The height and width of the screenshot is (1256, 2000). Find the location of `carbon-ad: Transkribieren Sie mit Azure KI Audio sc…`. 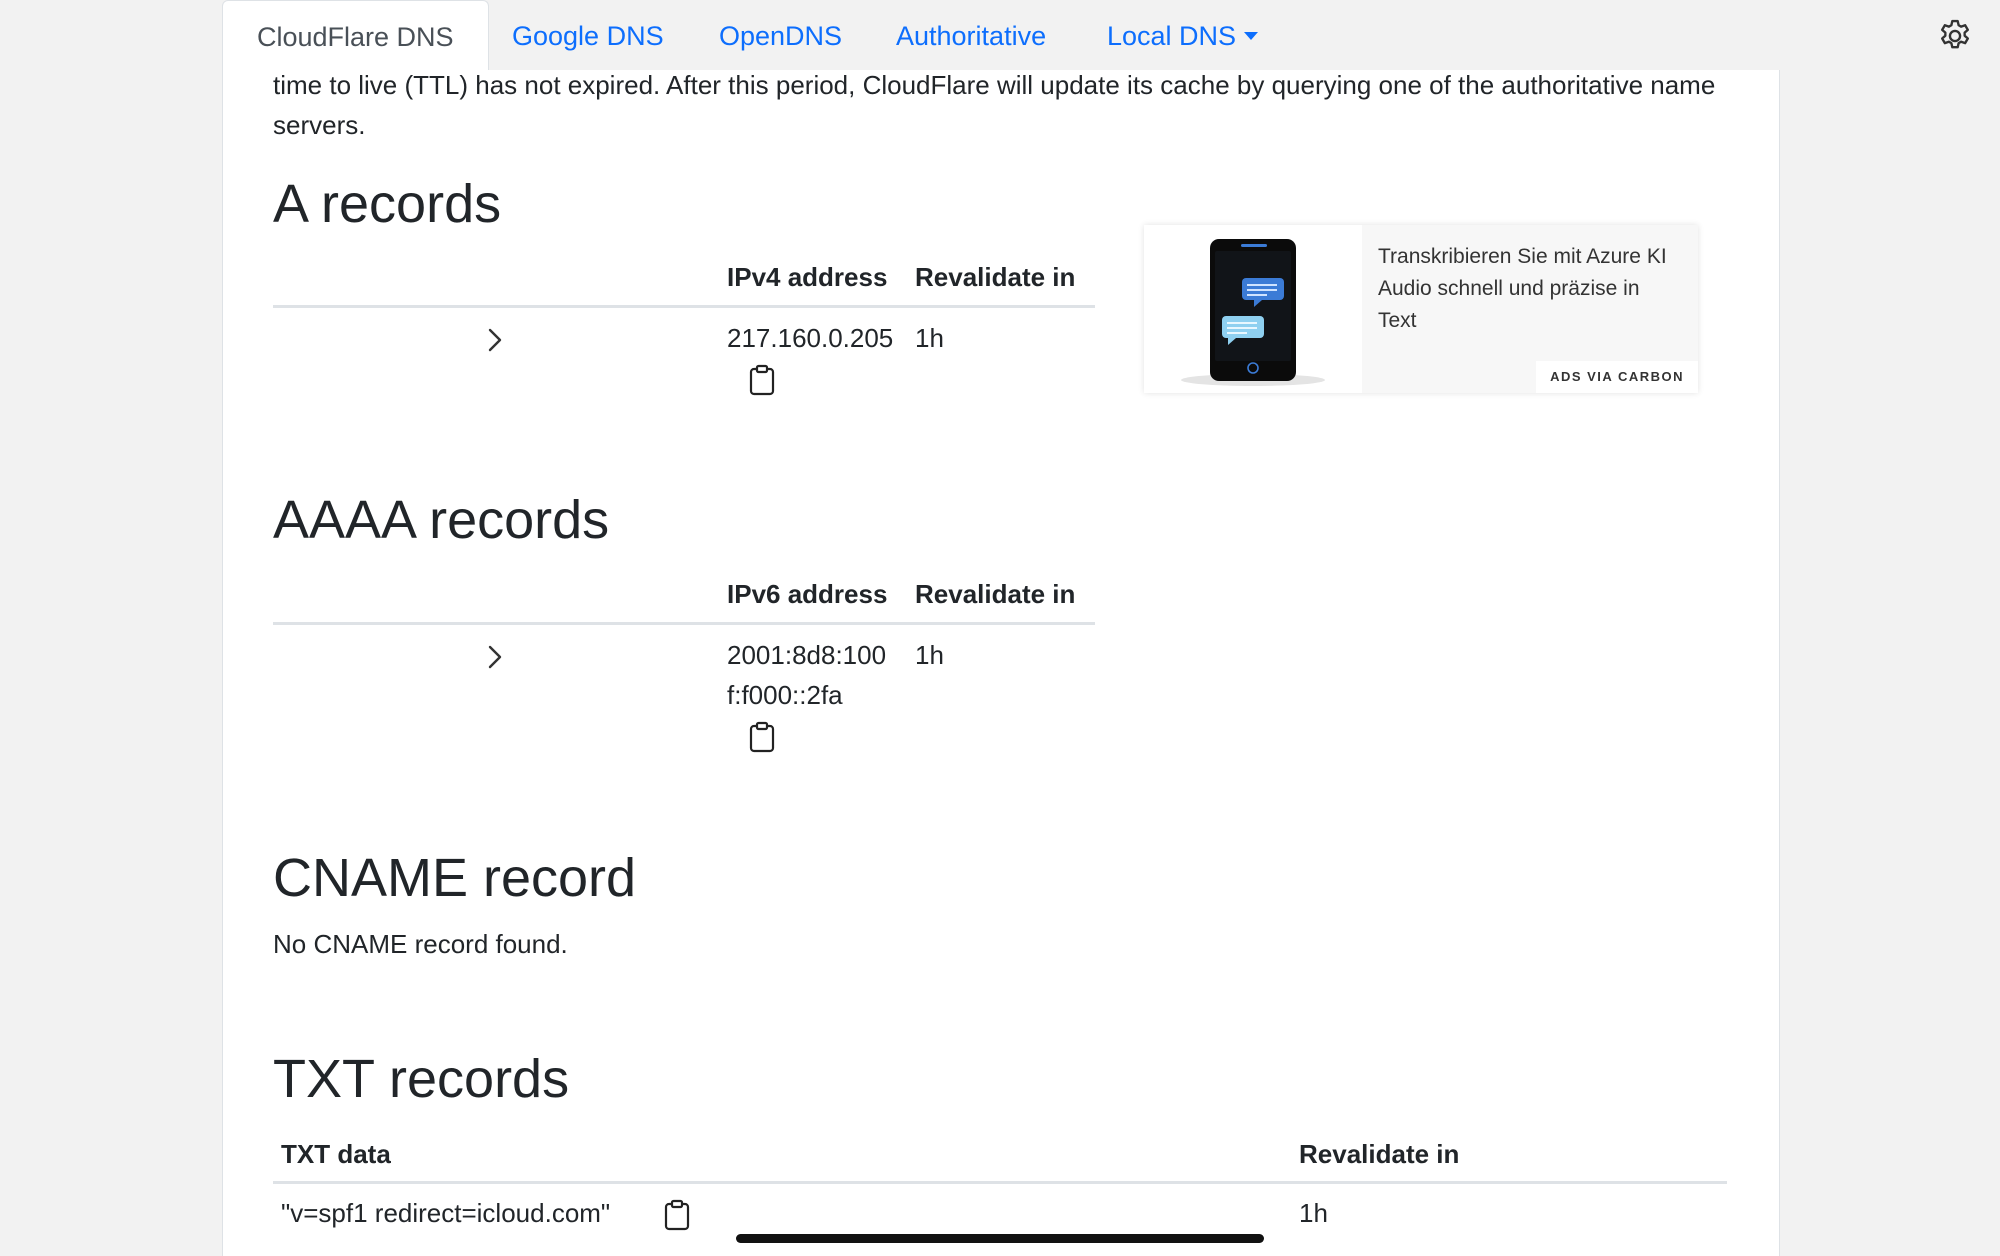

carbon-ad: Transkribieren Sie mit Azure KI Audio sc… is located at coordinates (1421, 309).